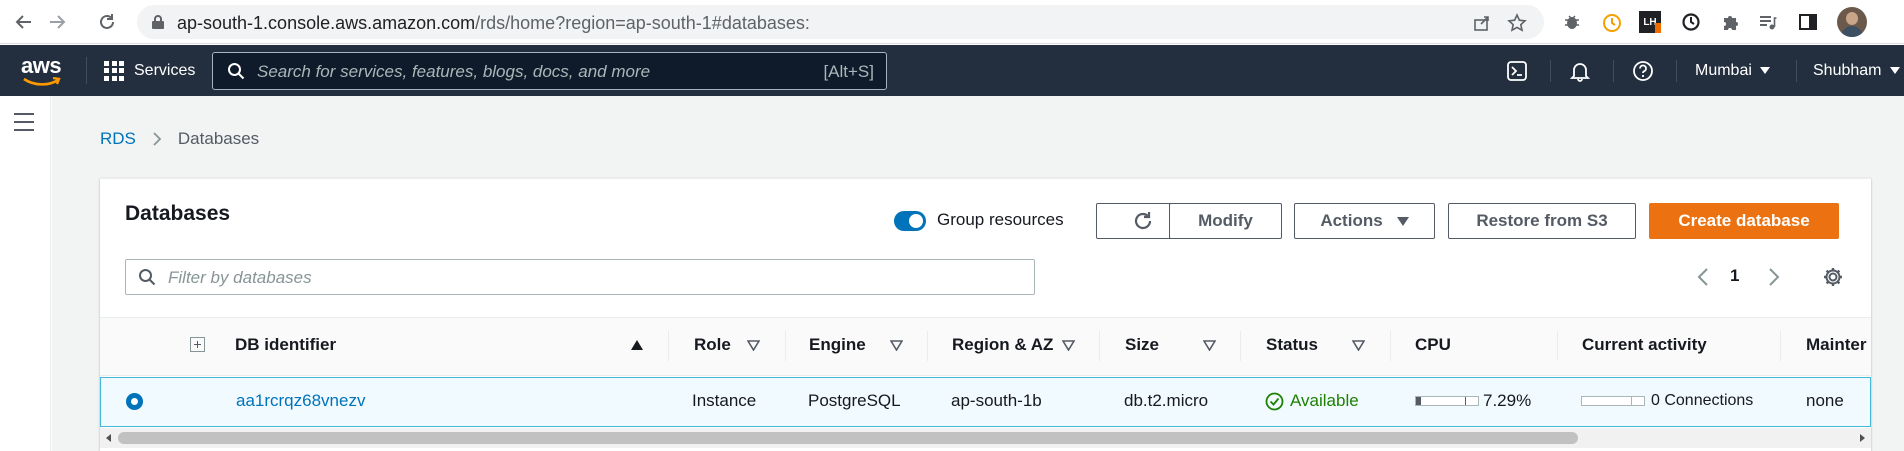 The height and width of the screenshot is (451, 1904). I want to click on region-selector: Mumbai, so click(1732, 70).